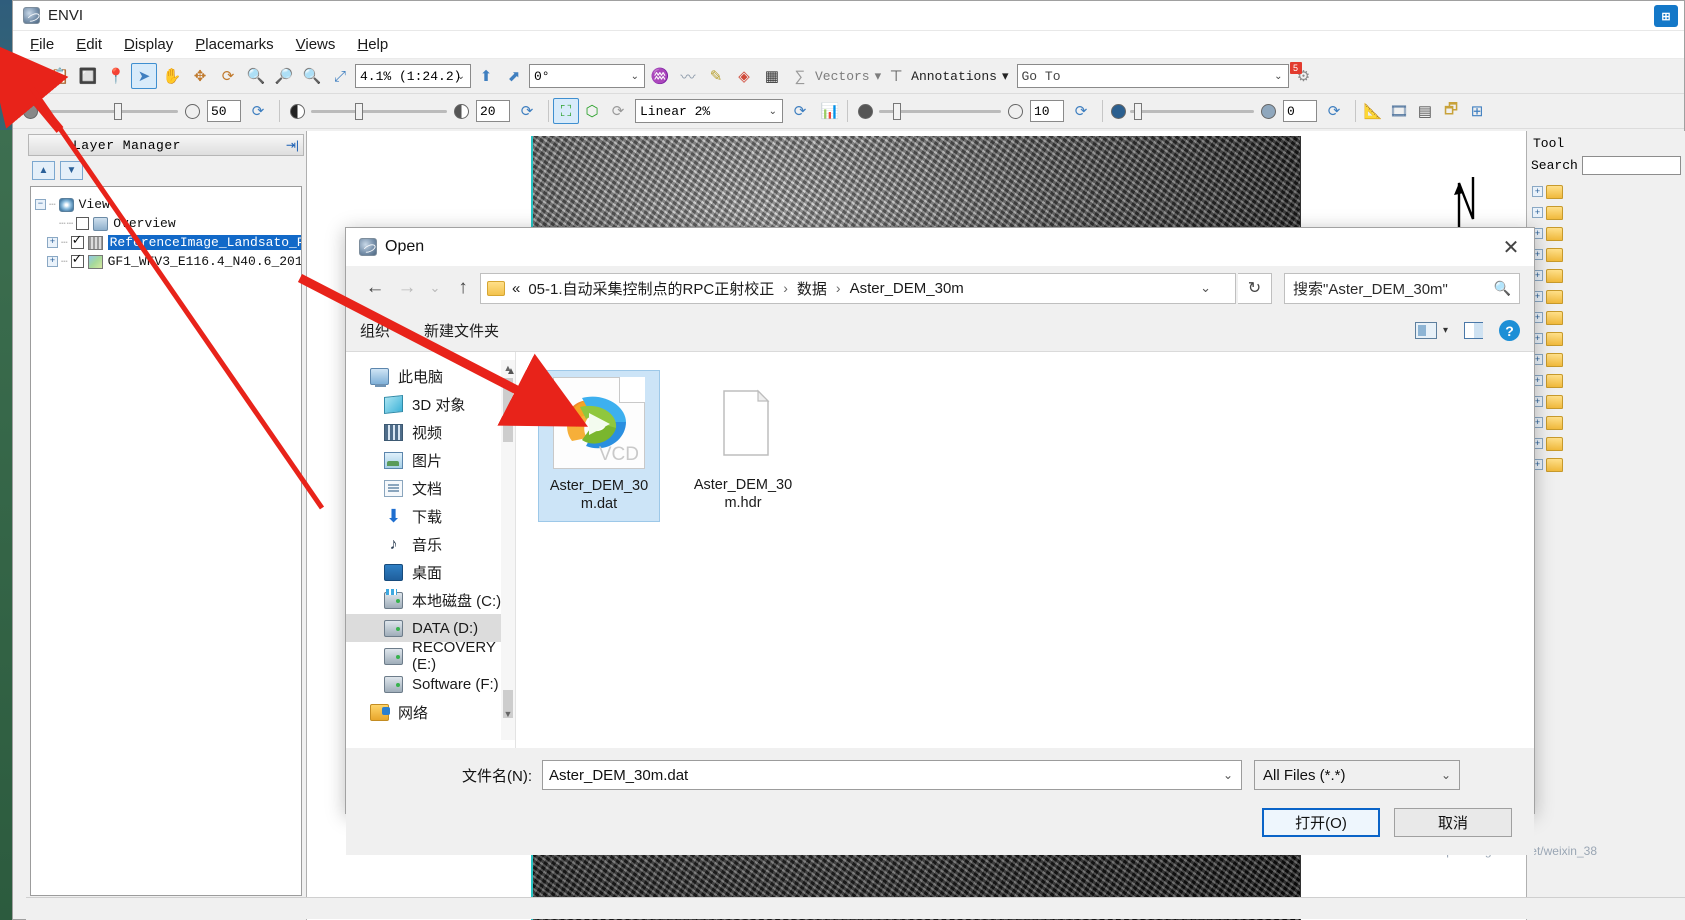 The height and width of the screenshot is (920, 1685). What do you see at coordinates (772, 76) in the screenshot?
I see `binary-icon: ▦` at bounding box center [772, 76].